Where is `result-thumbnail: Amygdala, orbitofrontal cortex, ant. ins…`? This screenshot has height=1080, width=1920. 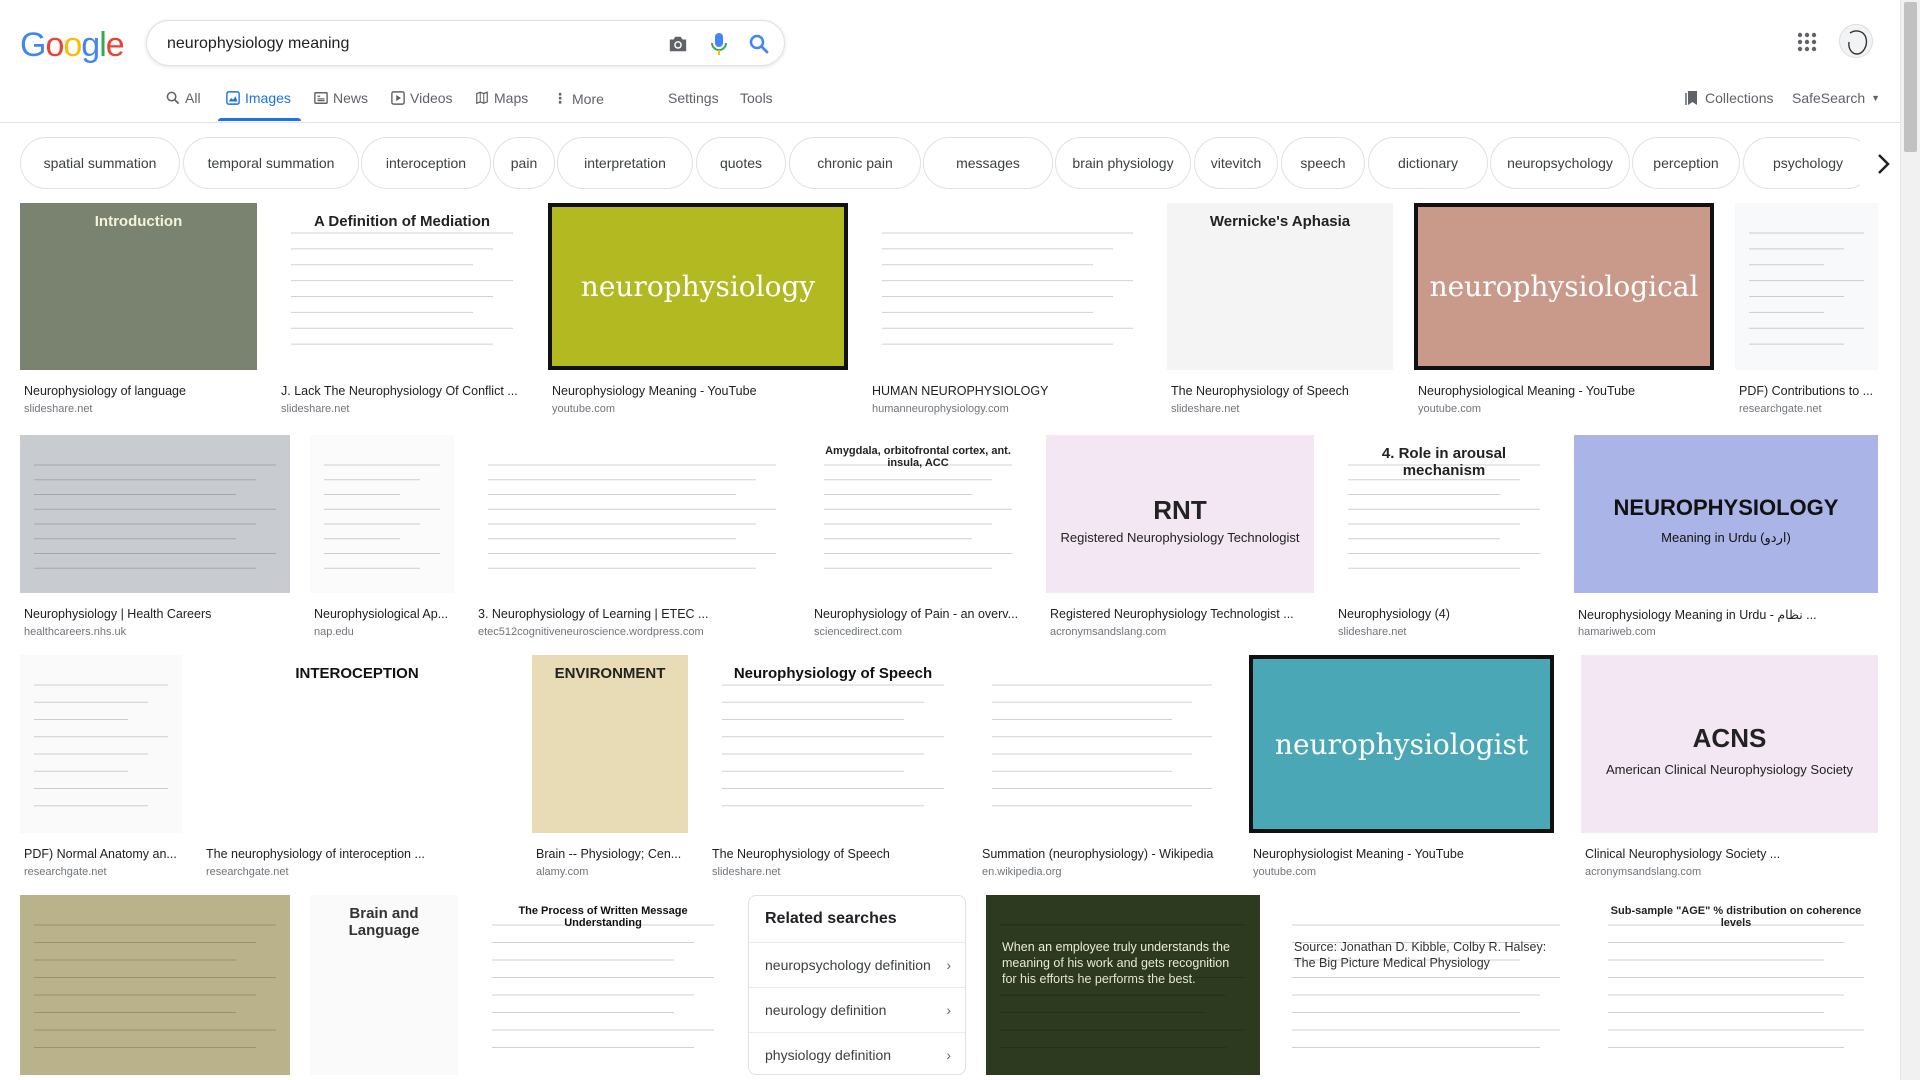 result-thumbnail: Amygdala, orbitofrontal cortex, ant. ins… is located at coordinates (918, 514).